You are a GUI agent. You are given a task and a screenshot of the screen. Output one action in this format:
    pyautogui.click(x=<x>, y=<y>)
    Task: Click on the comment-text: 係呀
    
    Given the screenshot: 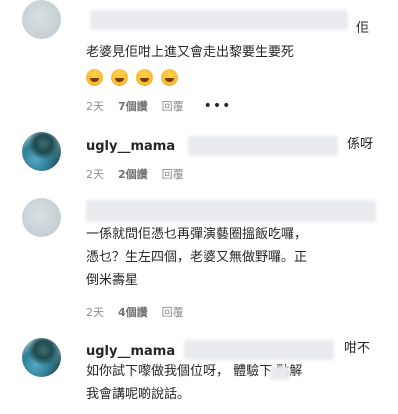 What is the action you would take?
    pyautogui.click(x=360, y=144)
    